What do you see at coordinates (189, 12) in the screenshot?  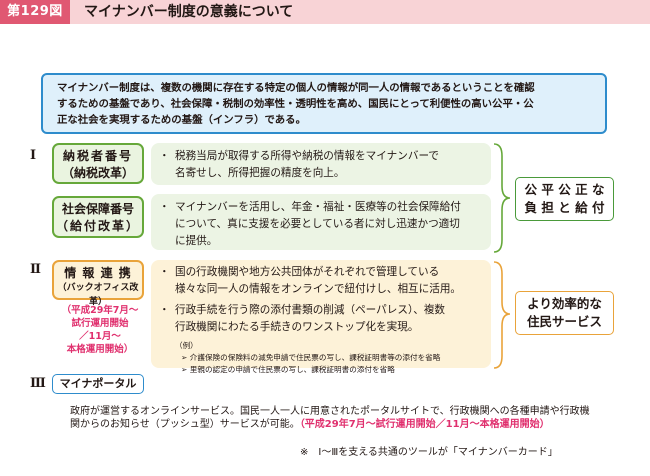 I see `figure-title: マイナンバー制度の意義について` at bounding box center [189, 12].